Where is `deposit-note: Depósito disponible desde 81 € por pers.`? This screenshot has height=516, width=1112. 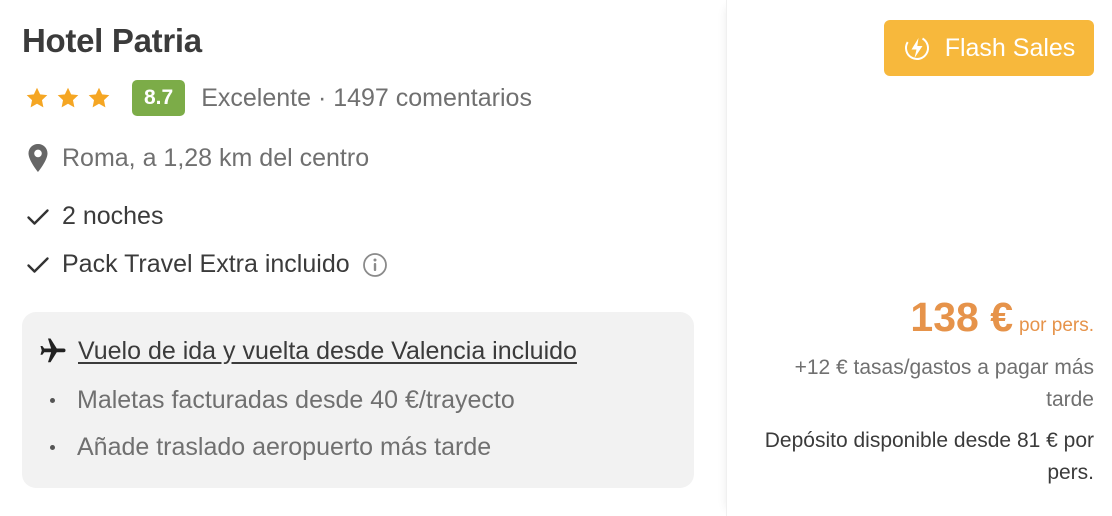 deposit-note: Depósito disponible desde 81 € por pers. is located at coordinates (929, 456).